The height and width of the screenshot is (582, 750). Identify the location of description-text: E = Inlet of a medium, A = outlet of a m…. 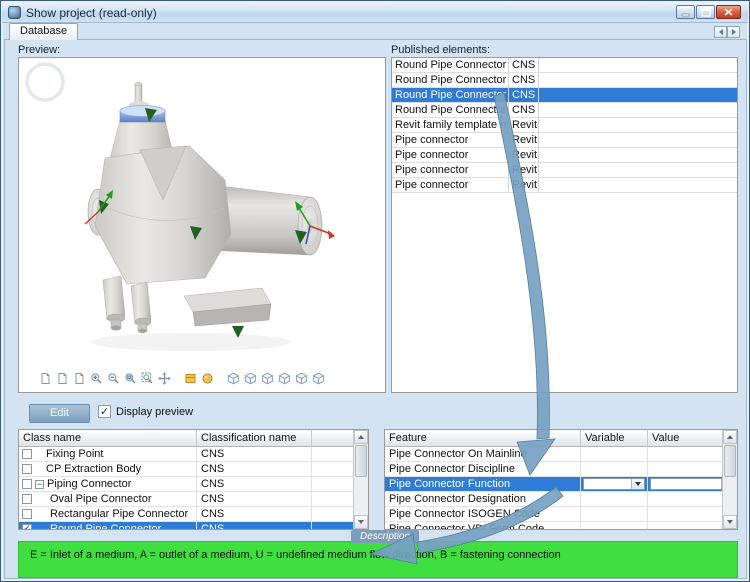
(295, 555).